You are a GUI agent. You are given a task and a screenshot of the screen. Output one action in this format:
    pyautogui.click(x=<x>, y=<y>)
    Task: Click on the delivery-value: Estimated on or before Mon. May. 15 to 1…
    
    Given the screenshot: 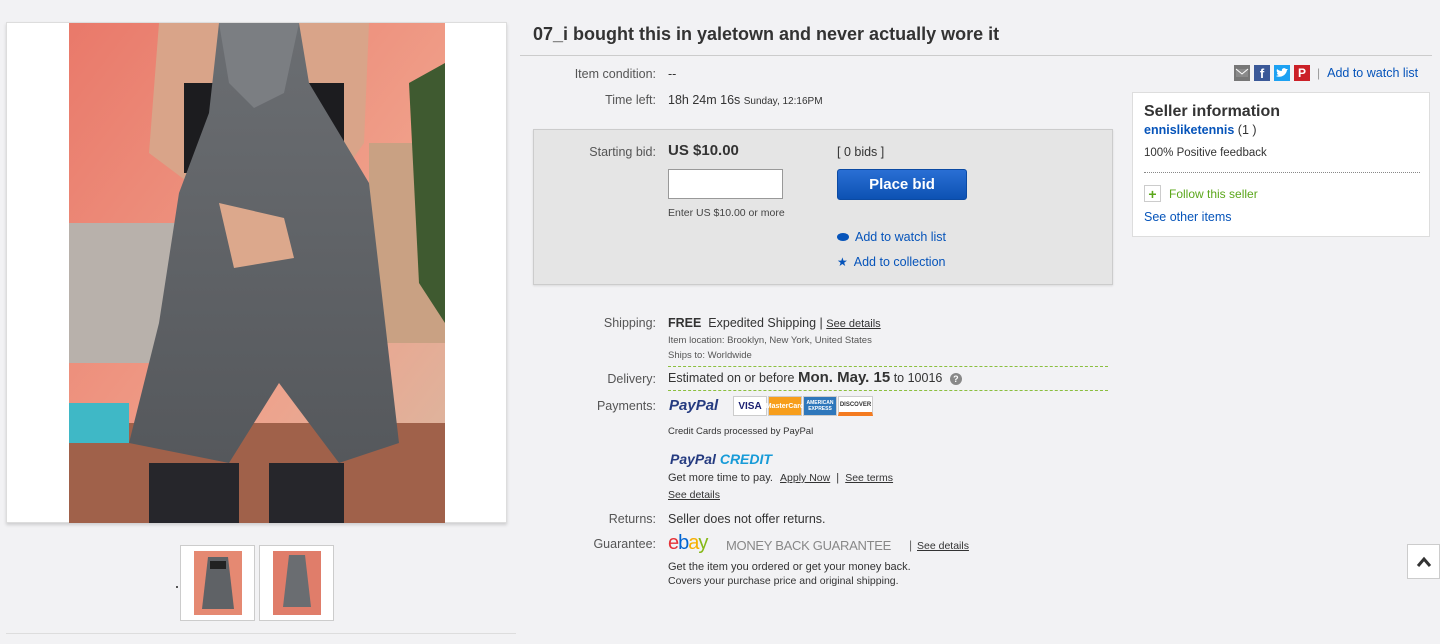 What is the action you would take?
    pyautogui.click(x=815, y=377)
    